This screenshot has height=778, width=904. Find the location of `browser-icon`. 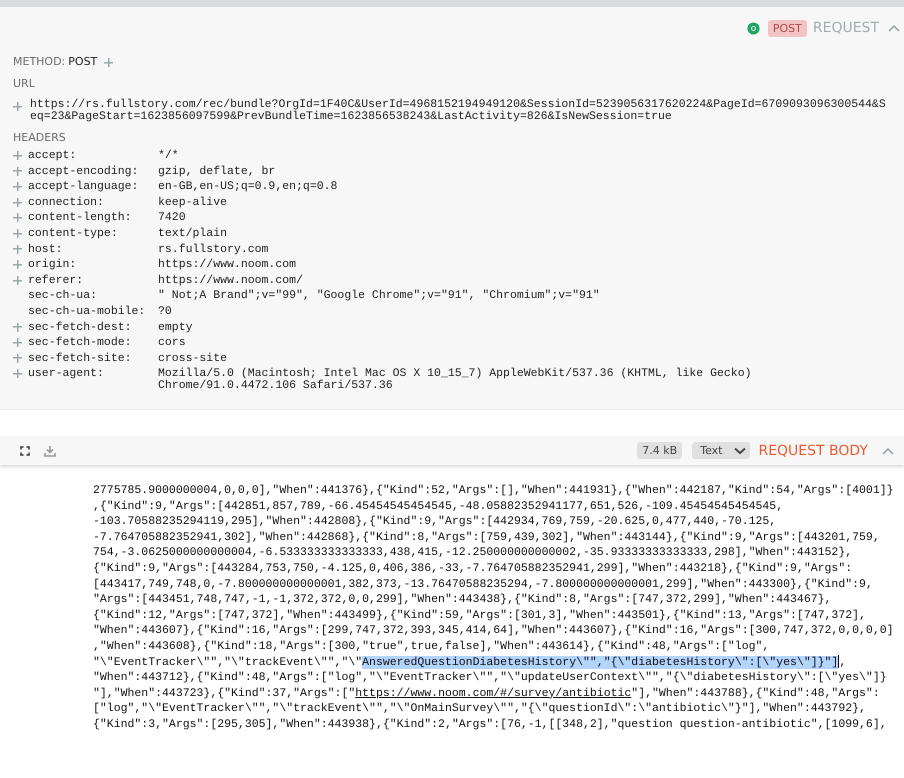

browser-icon is located at coordinates (753, 28).